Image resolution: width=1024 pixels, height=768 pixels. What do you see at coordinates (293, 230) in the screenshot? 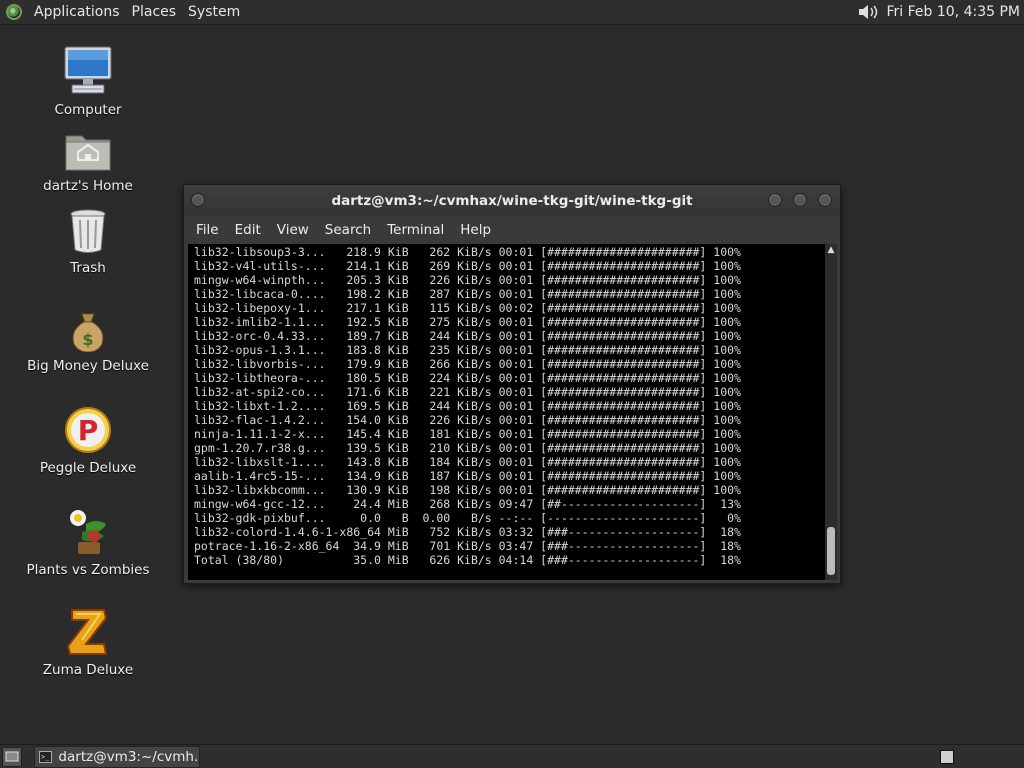
I see `menu-view: View` at bounding box center [293, 230].